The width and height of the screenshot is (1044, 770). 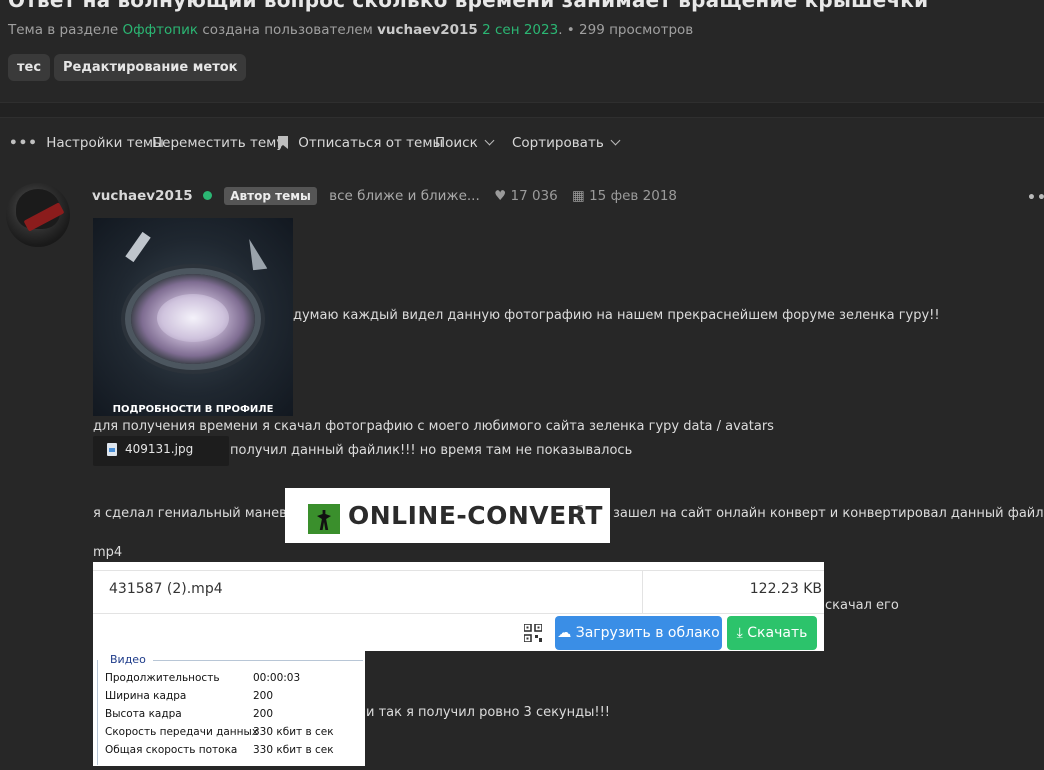 I want to click on search-dropdown: Поиск, so click(x=465, y=143).